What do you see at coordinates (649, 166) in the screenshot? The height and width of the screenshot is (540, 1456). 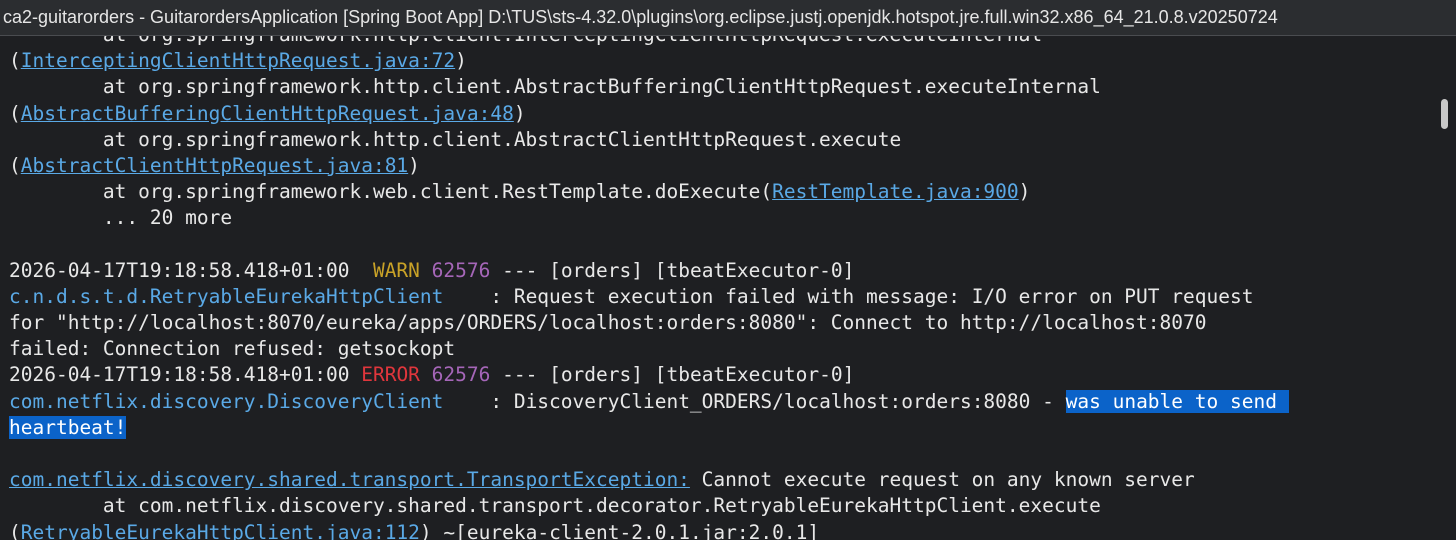 I see `console-line: (AbstractClientHttpRequest.java:81)` at bounding box center [649, 166].